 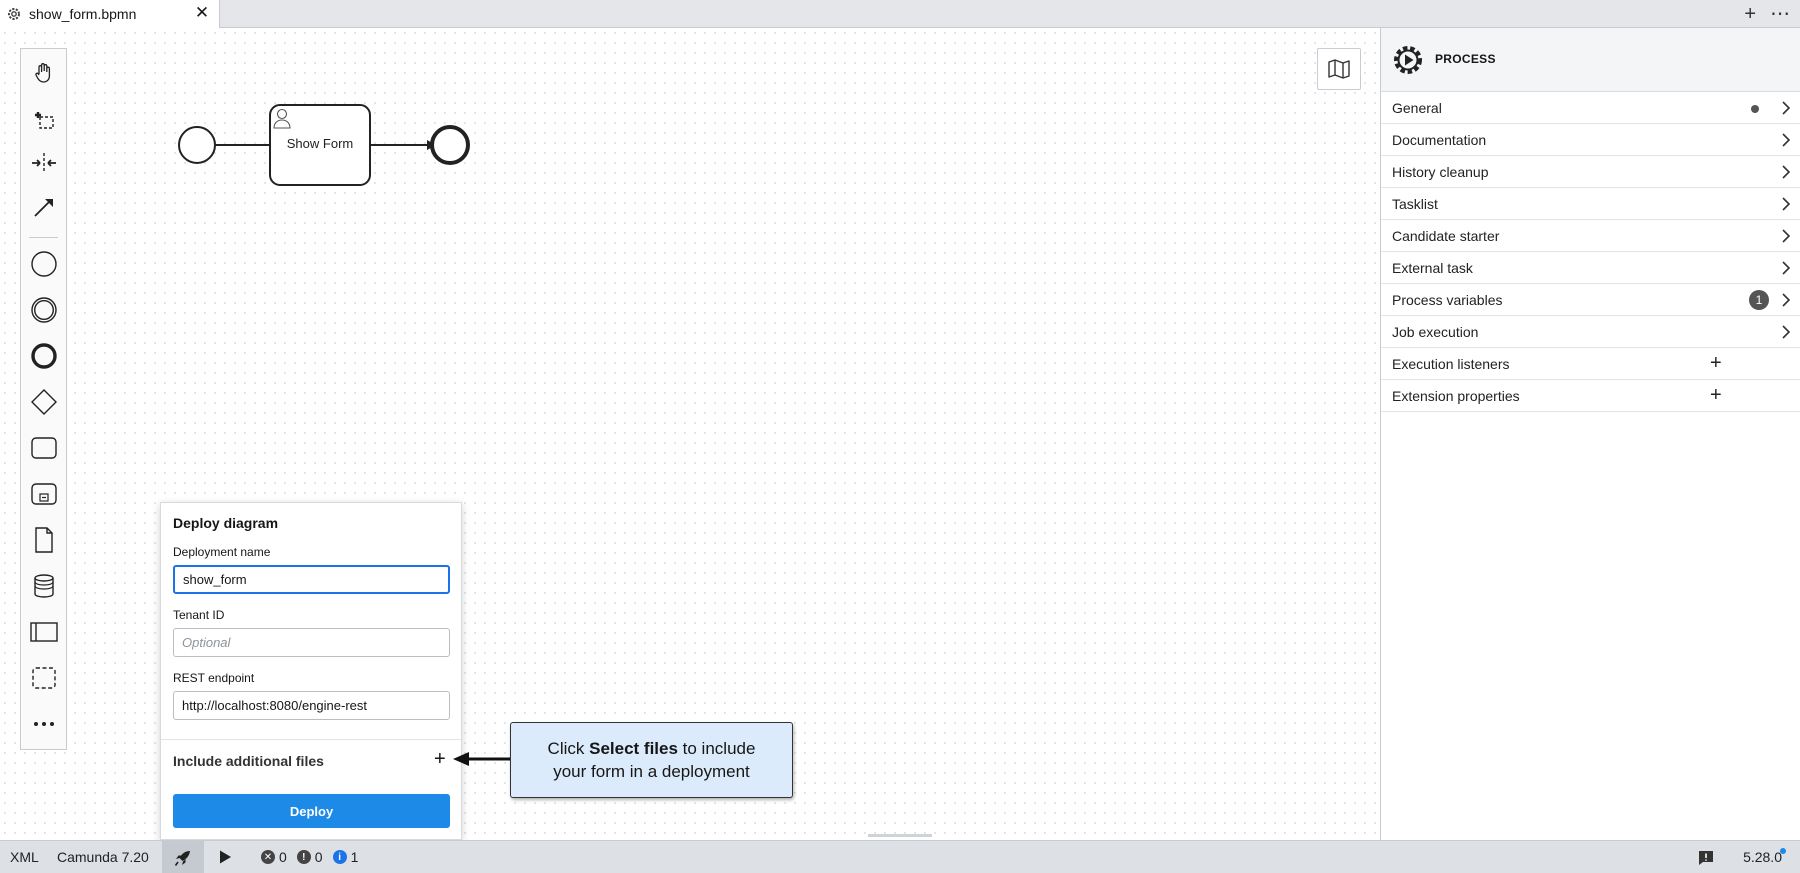 I want to click on engine-selector: Camunda 7.20, so click(x=103, y=857).